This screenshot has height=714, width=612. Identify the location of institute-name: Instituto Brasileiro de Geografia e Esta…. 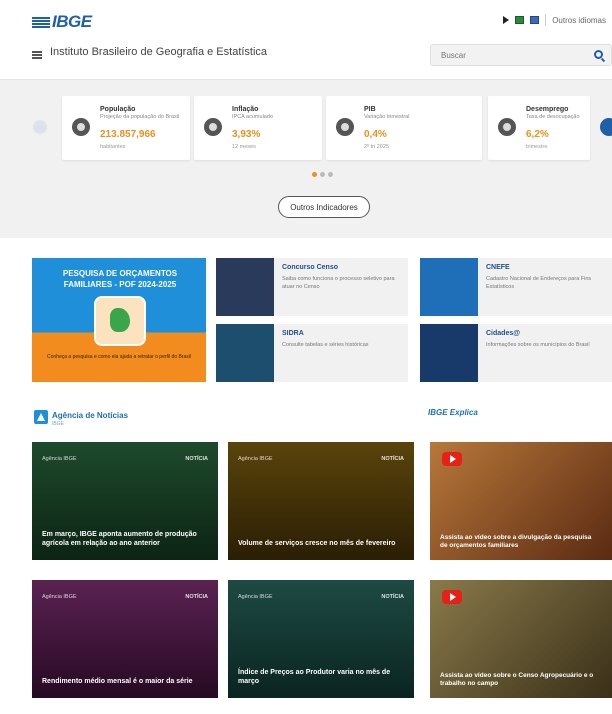
(159, 52).